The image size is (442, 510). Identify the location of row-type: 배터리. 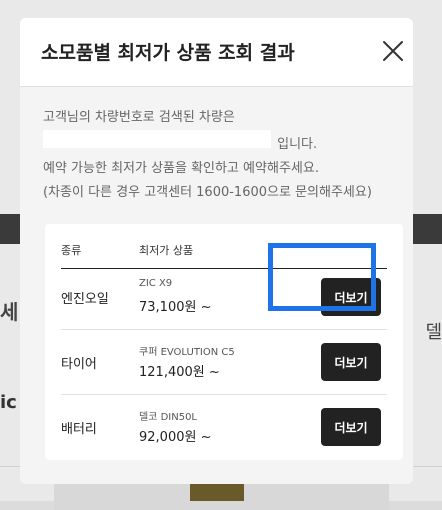
(79, 429).